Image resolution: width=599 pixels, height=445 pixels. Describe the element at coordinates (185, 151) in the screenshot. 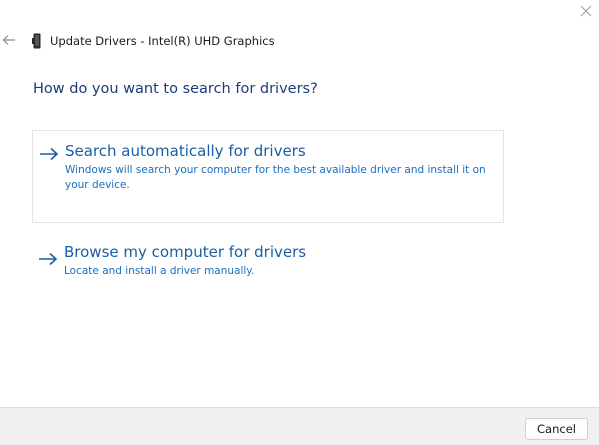

I see `option-title: Search automatically for drivers` at that location.